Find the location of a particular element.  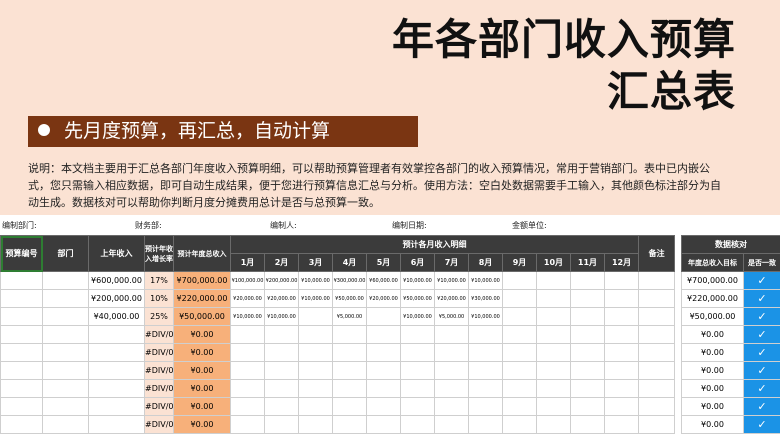

cell-growth: 25% is located at coordinates (159, 316).